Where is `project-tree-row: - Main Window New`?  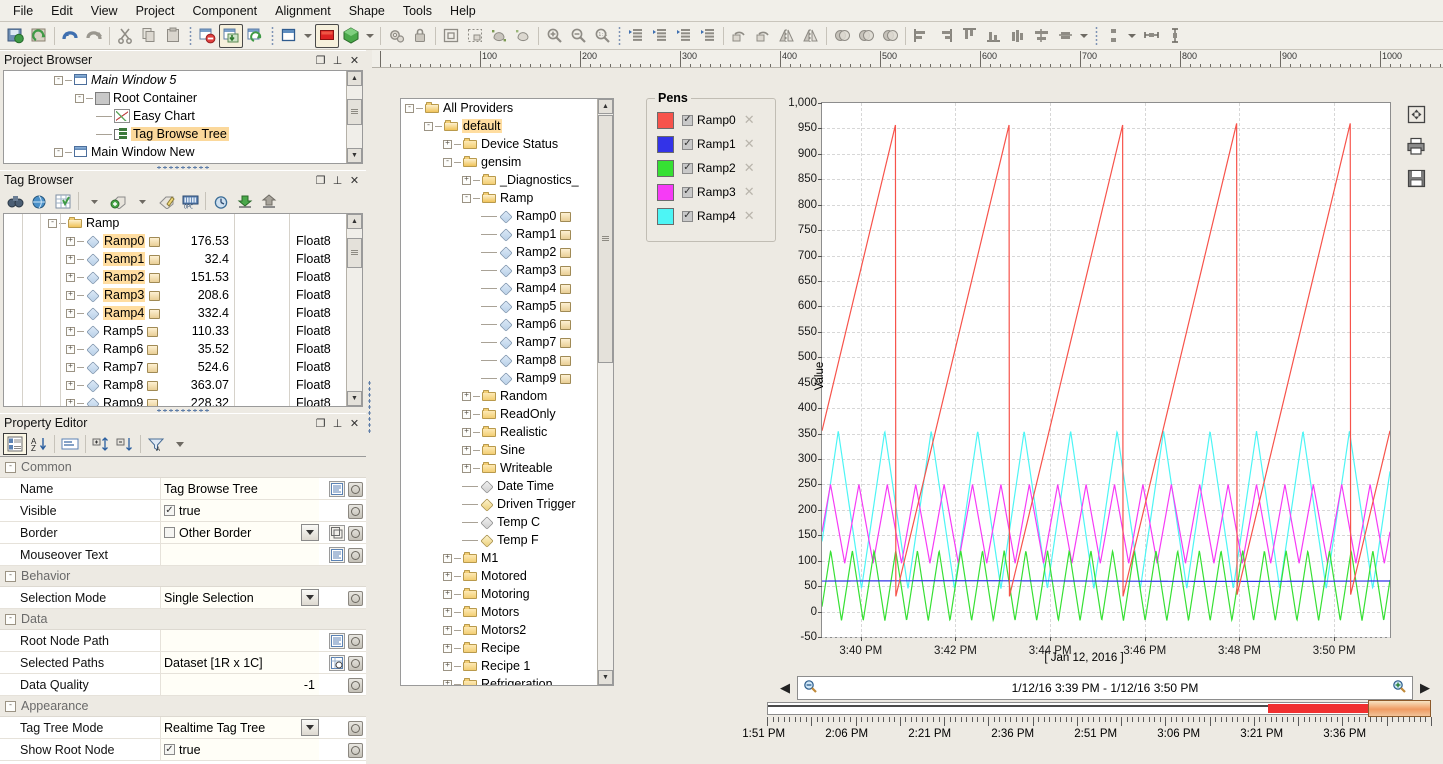
project-tree-row: - Main Window New is located at coordinates (175, 152).